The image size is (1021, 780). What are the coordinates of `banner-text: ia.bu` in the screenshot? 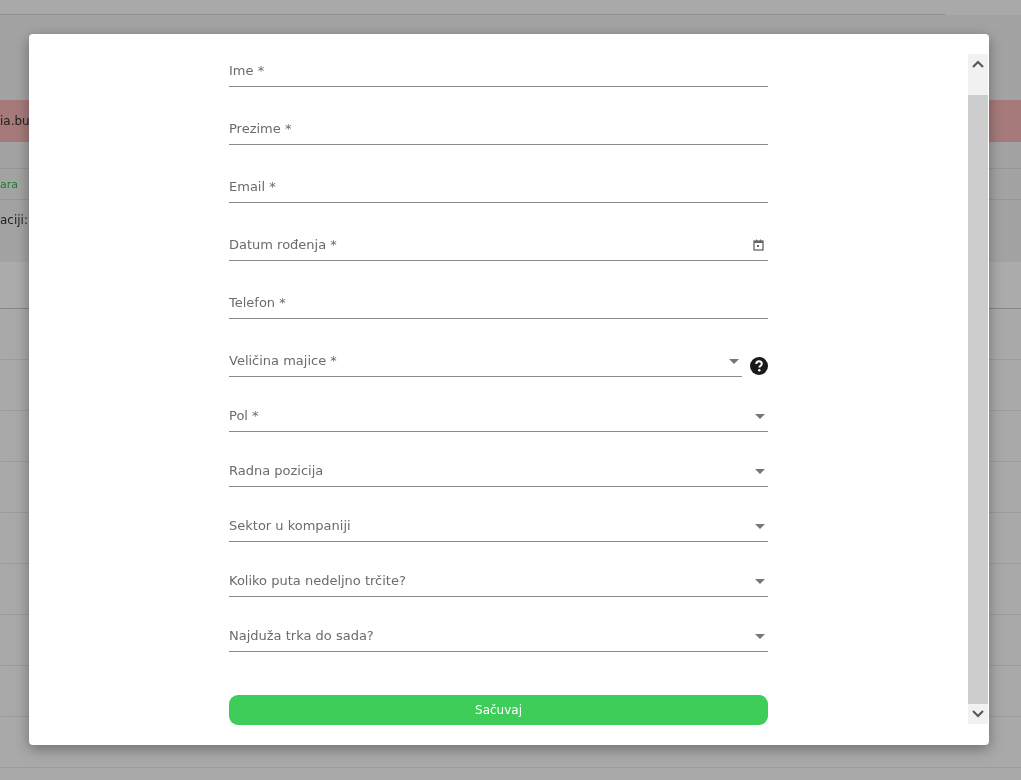 It's located at (15, 121).